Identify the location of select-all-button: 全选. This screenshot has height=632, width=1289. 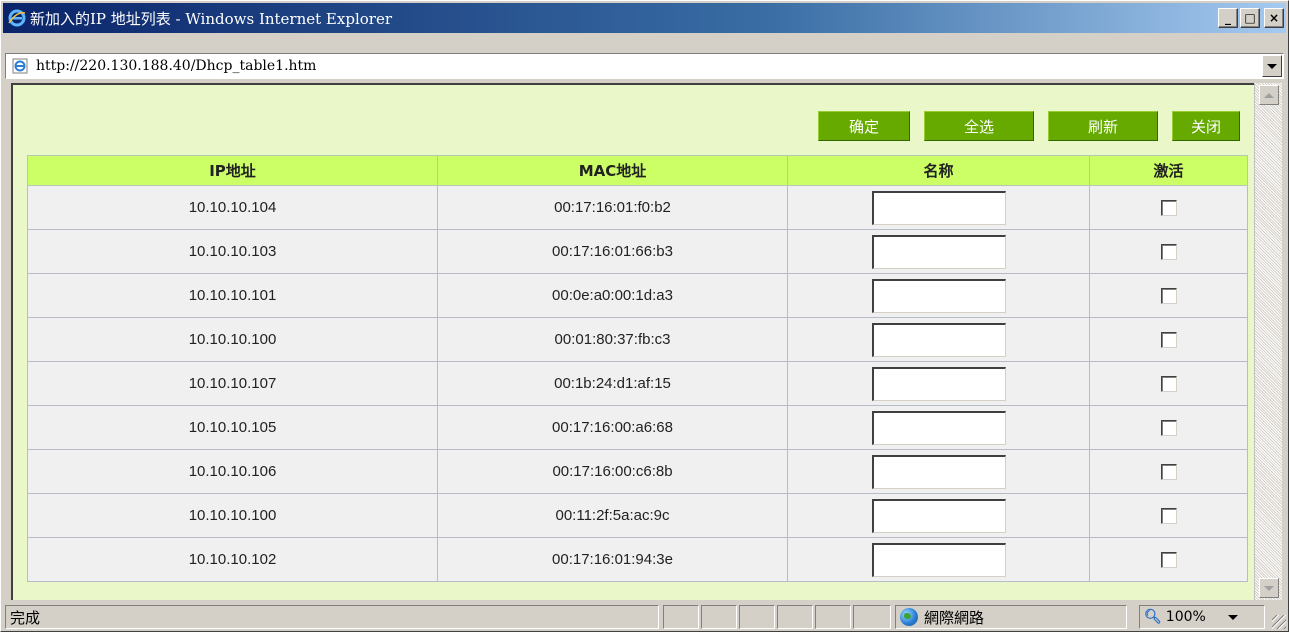
(979, 126).